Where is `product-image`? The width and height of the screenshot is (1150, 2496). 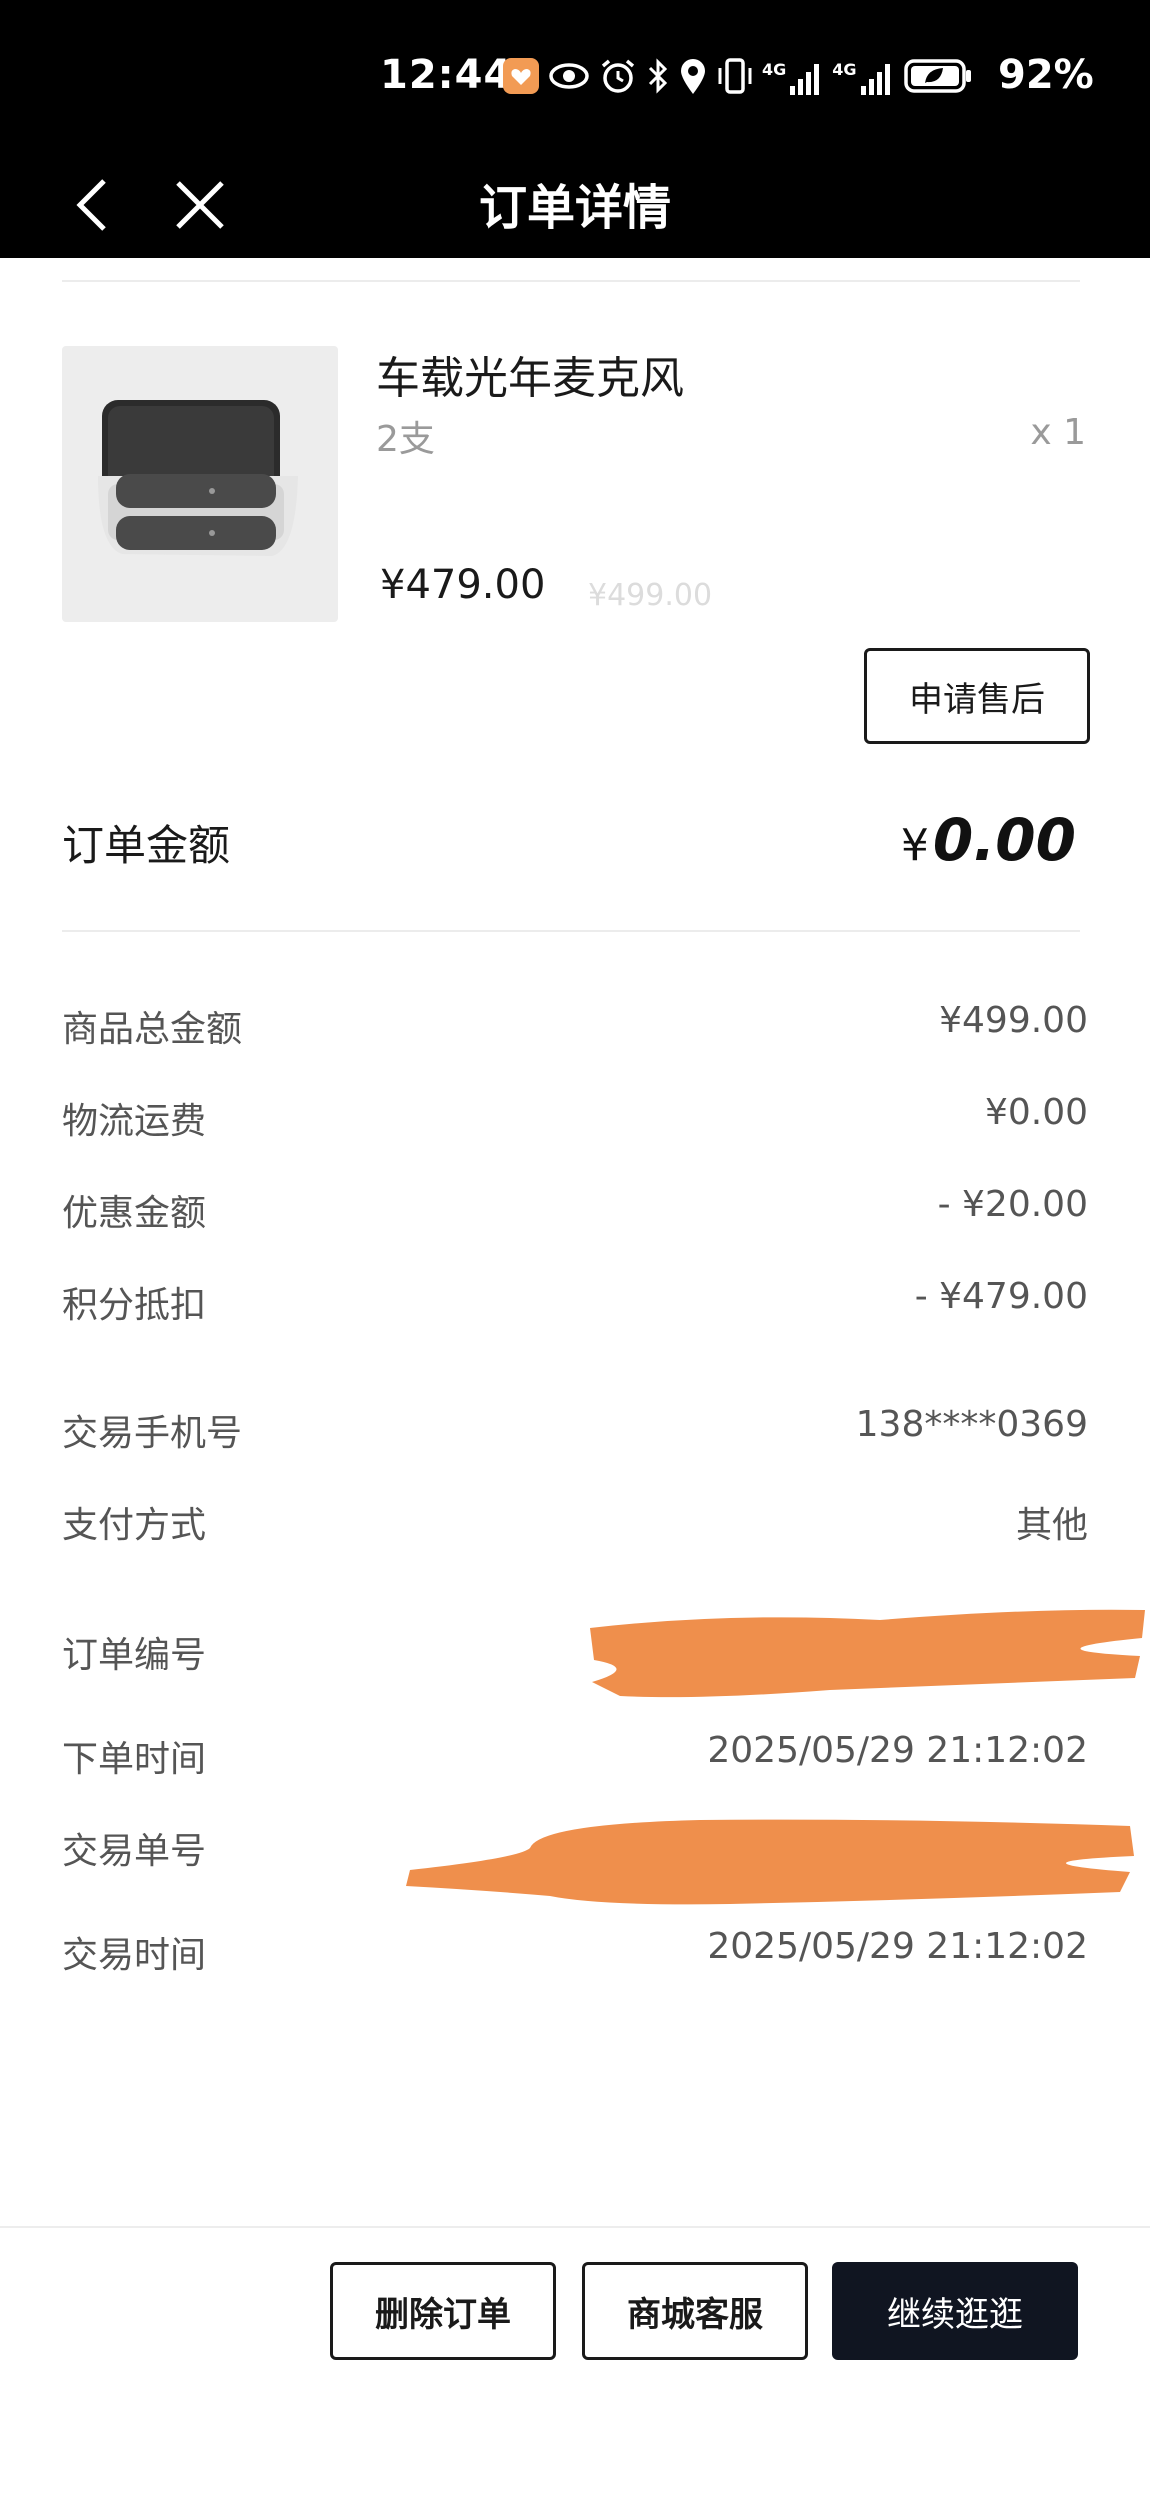
product-image is located at coordinates (200, 484).